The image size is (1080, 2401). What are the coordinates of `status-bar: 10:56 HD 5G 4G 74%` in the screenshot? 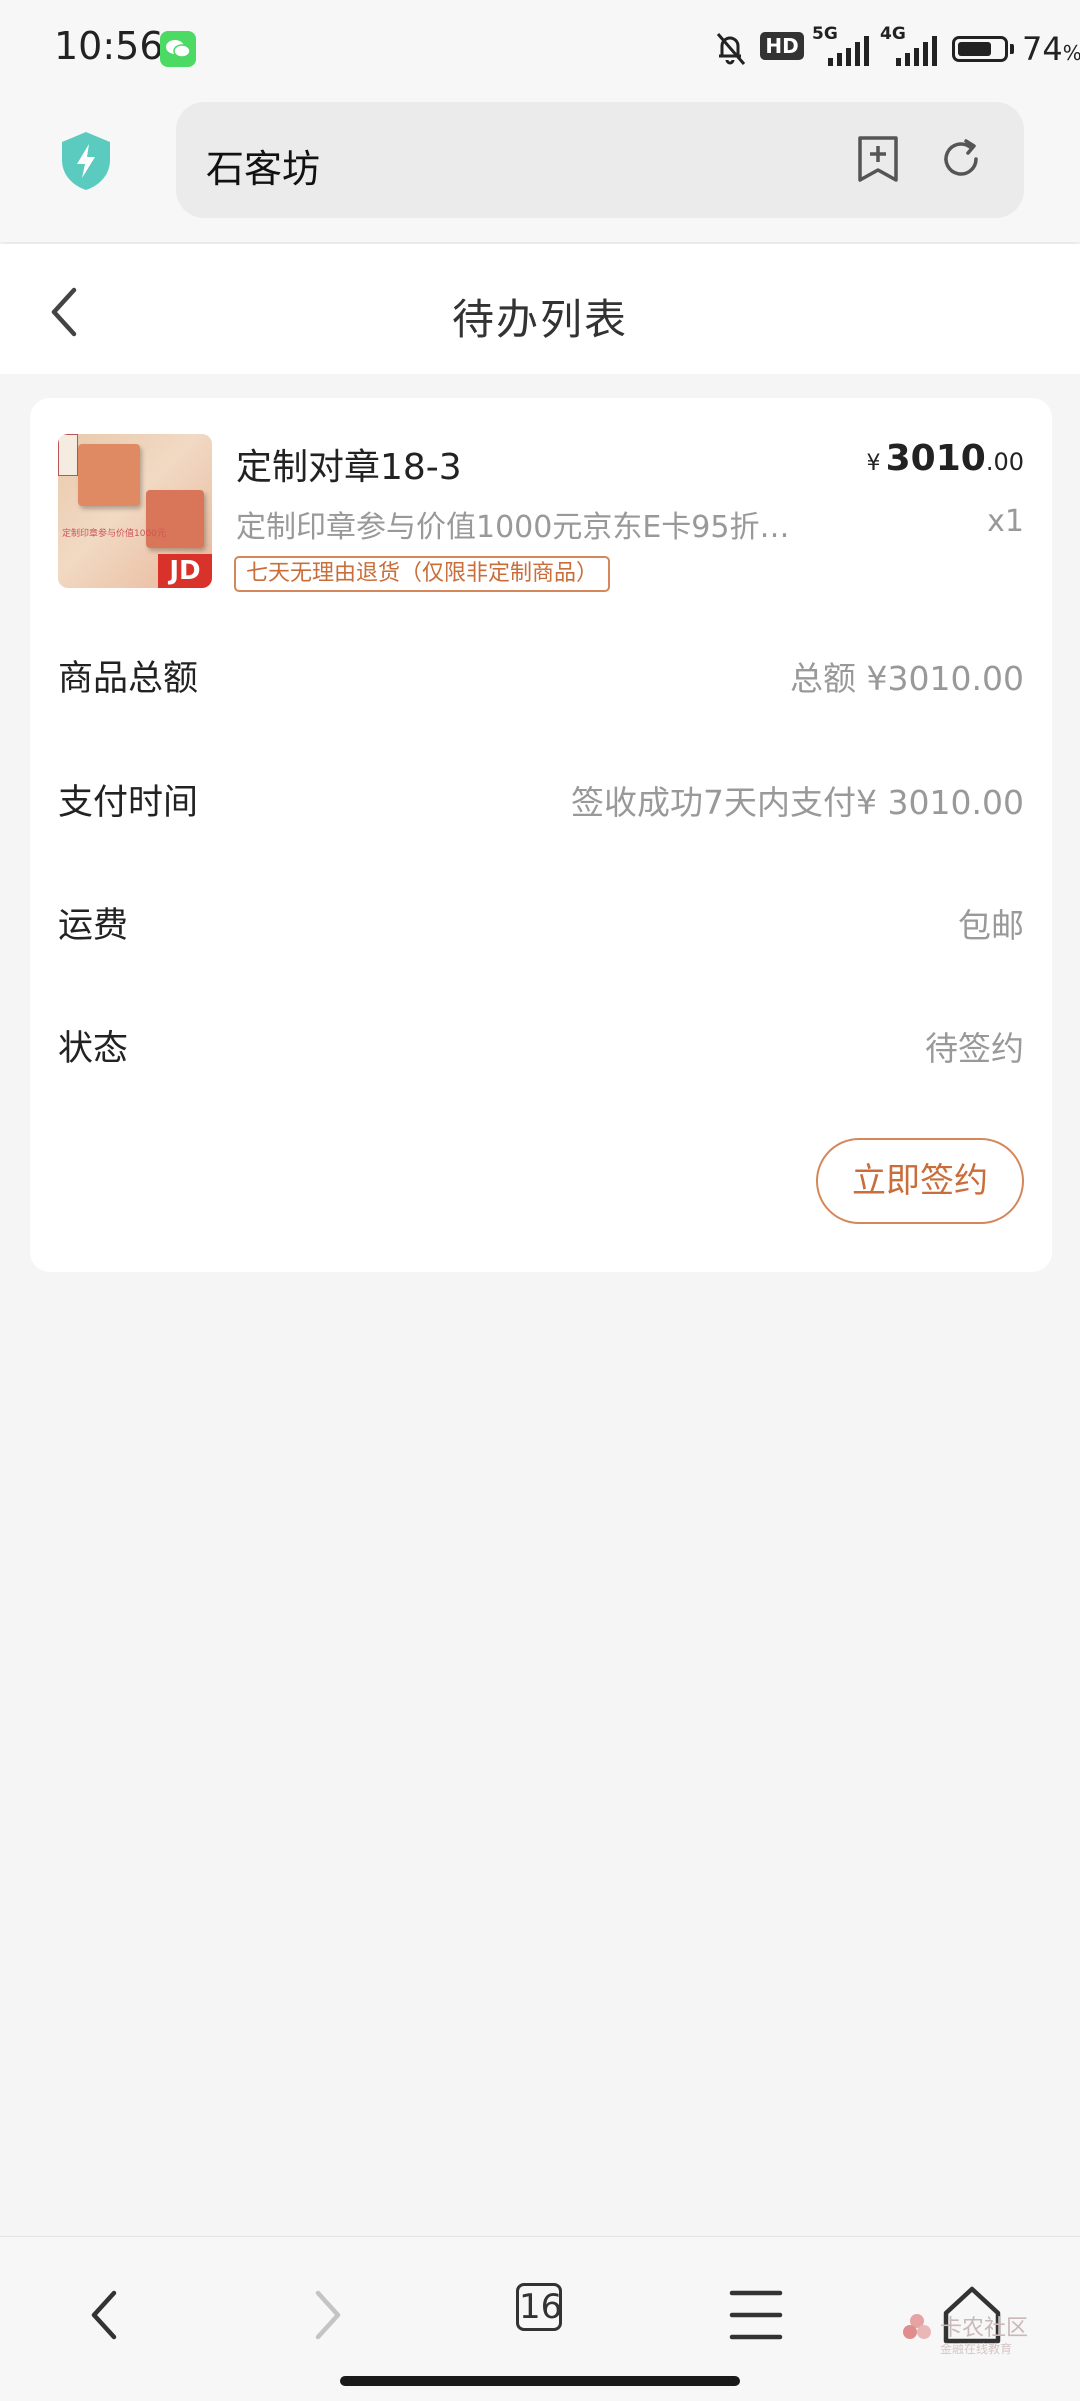 It's located at (540, 50).